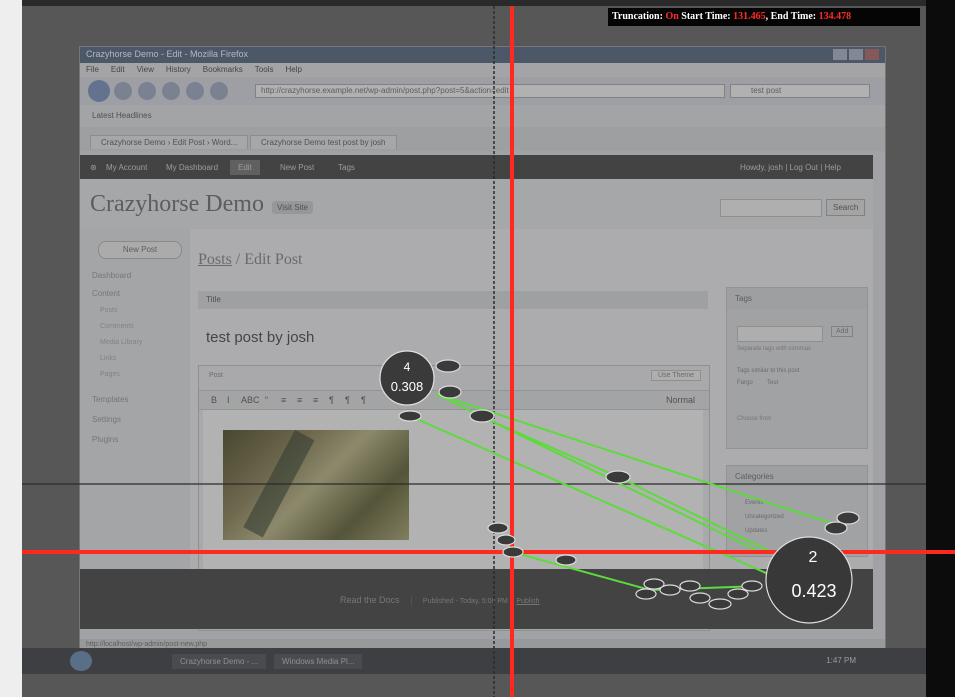 The height and width of the screenshot is (697, 955). What do you see at coordinates (105, 439) in the screenshot?
I see `sidebar-item-plugins: Plugins` at bounding box center [105, 439].